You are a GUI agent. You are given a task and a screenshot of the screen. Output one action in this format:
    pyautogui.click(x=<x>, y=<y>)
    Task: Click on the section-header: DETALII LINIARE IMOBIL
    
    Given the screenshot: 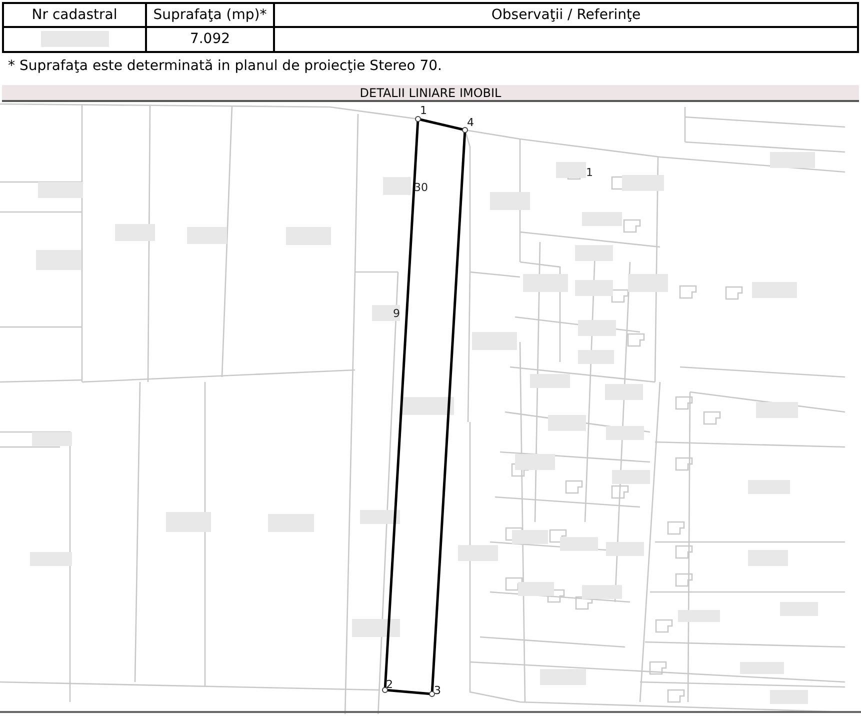 What is the action you would take?
    pyautogui.click(x=430, y=93)
    